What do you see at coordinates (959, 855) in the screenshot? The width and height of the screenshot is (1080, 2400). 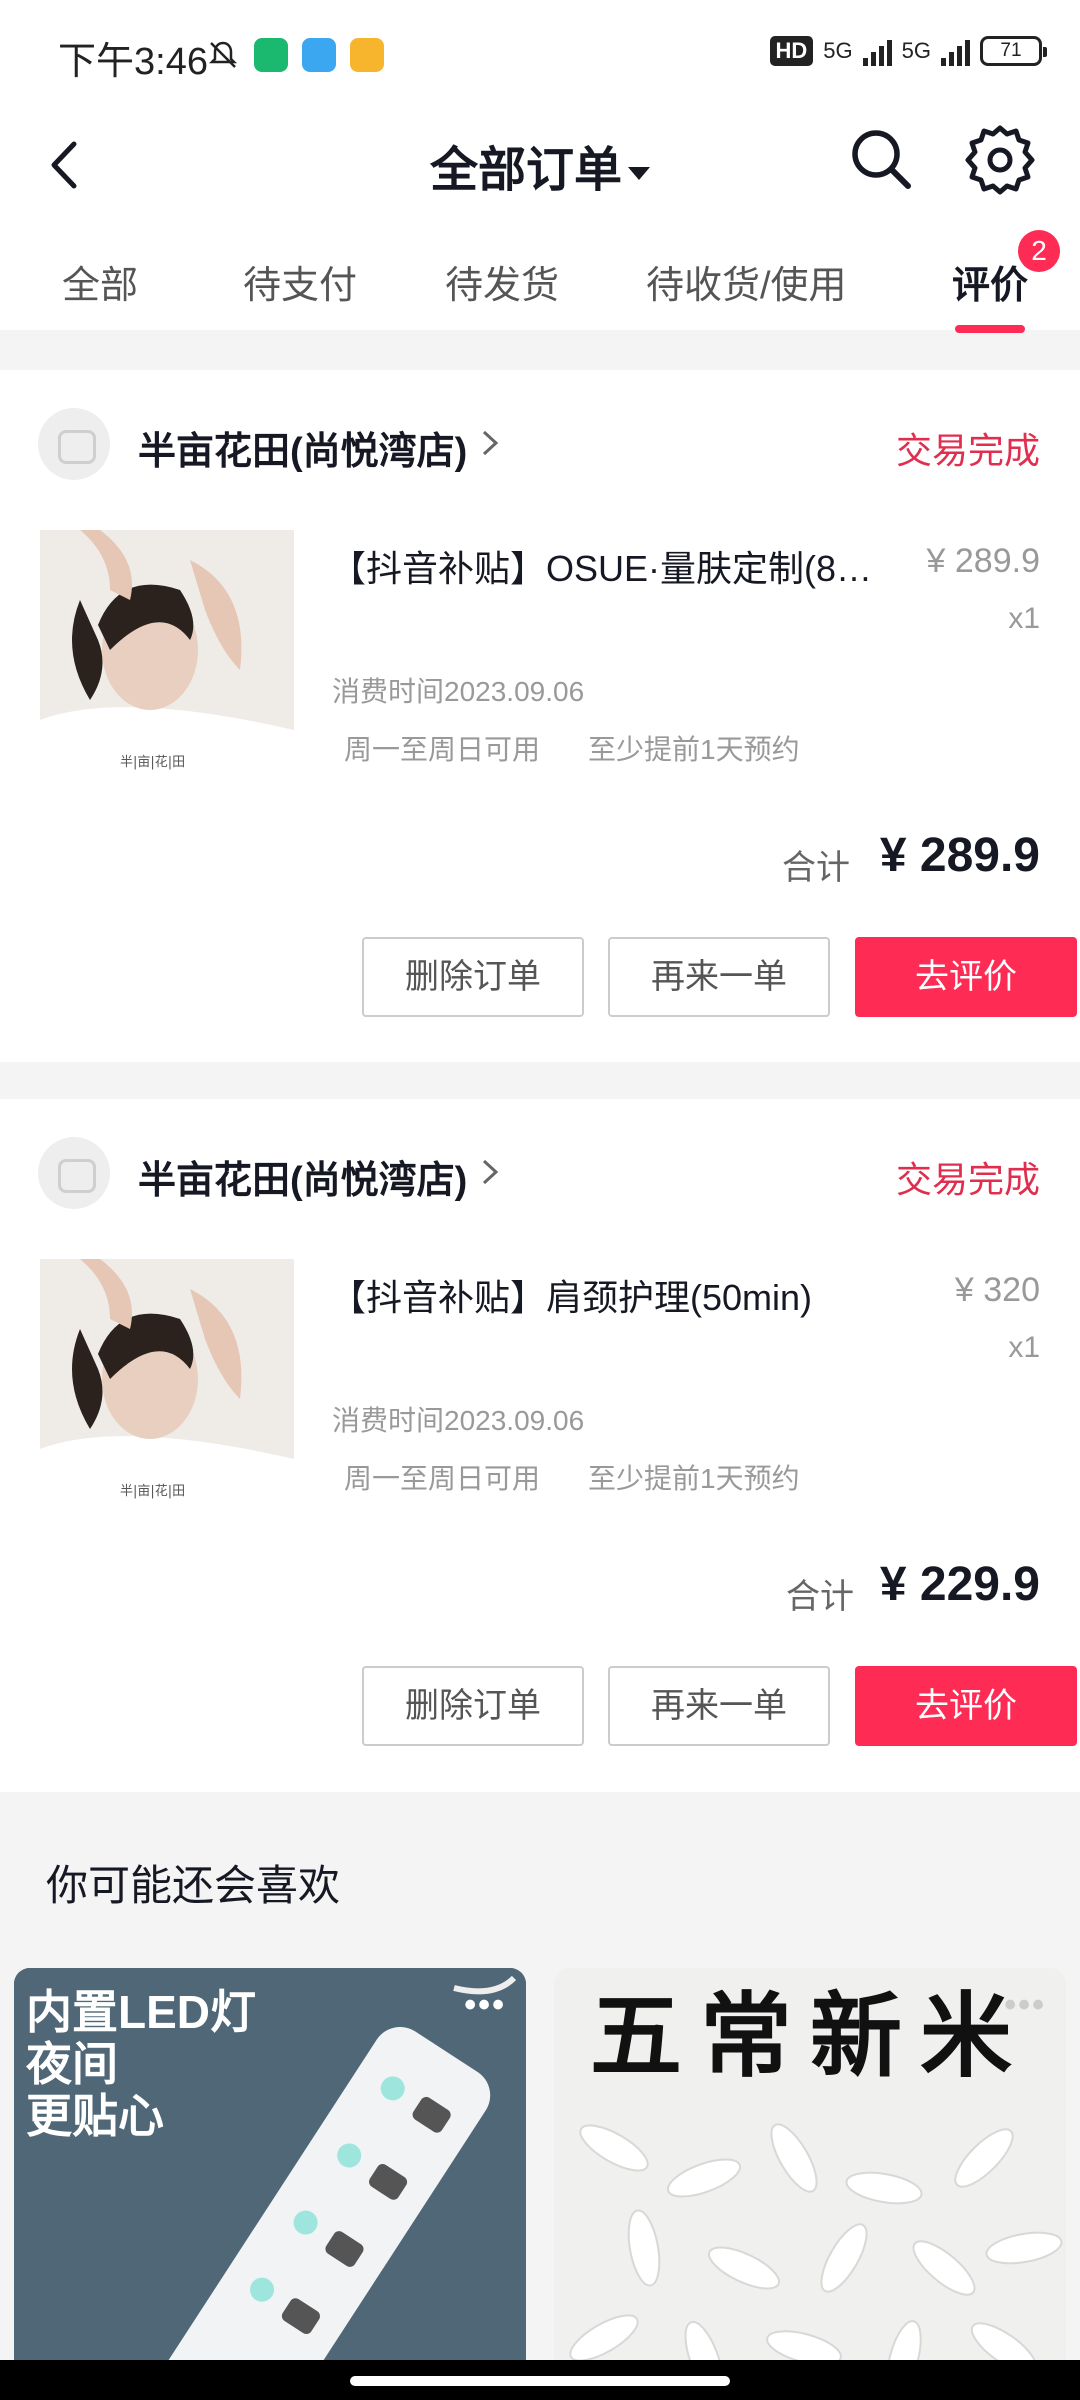 I see `order-total: ¥ 289.9` at bounding box center [959, 855].